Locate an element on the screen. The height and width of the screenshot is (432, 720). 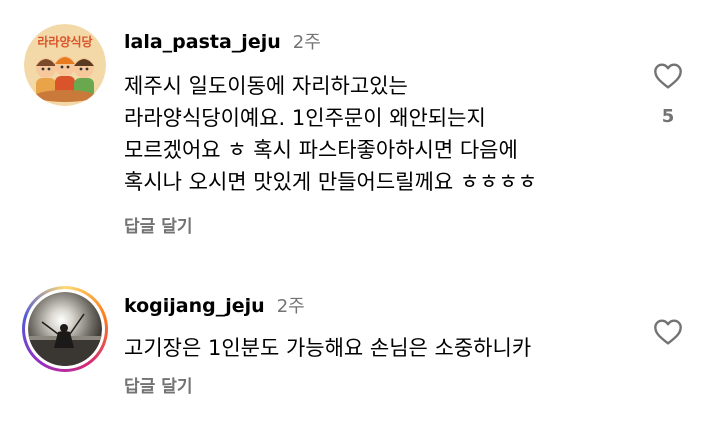
comment-text-line: 라라양식당이예요. 1인주문이 왜안되는지 is located at coordinates (305, 118).